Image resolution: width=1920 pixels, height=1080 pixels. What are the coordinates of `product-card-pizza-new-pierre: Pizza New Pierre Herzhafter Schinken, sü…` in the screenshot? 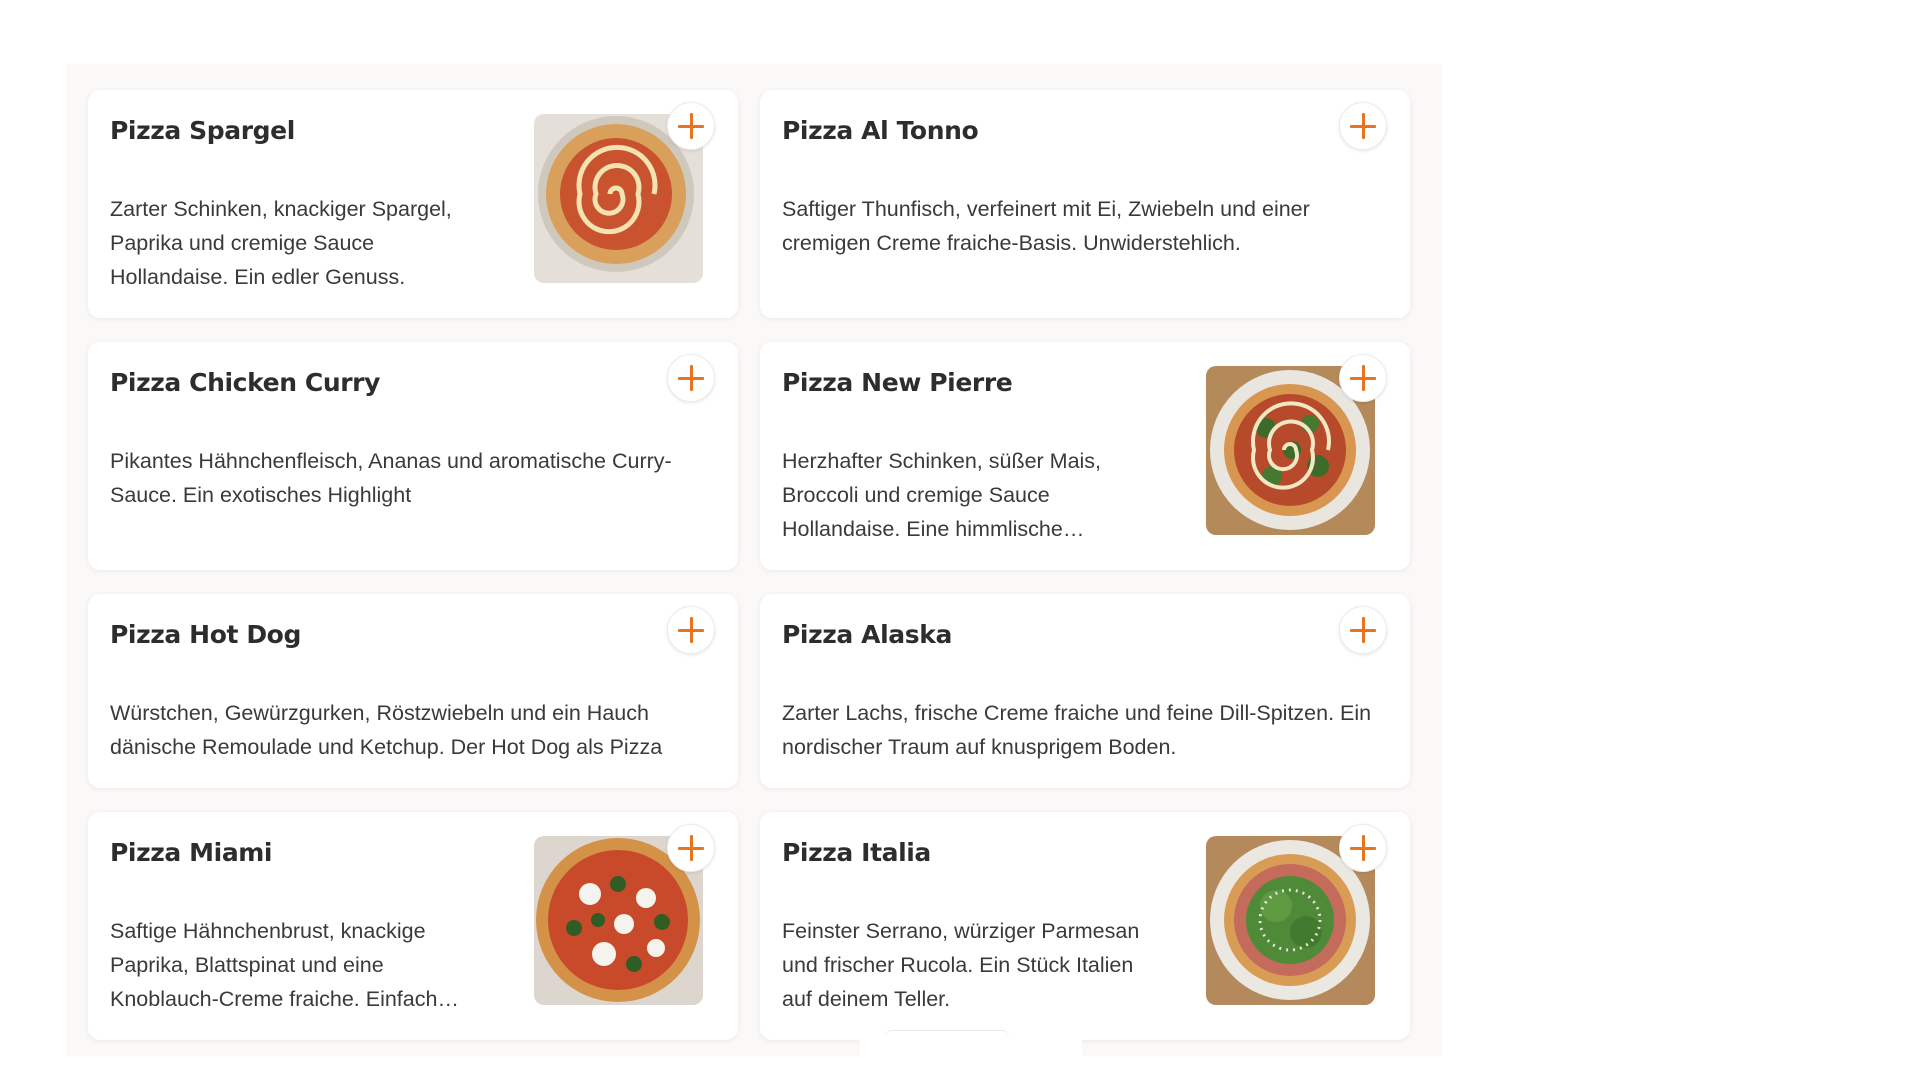 It's located at (1085, 456).